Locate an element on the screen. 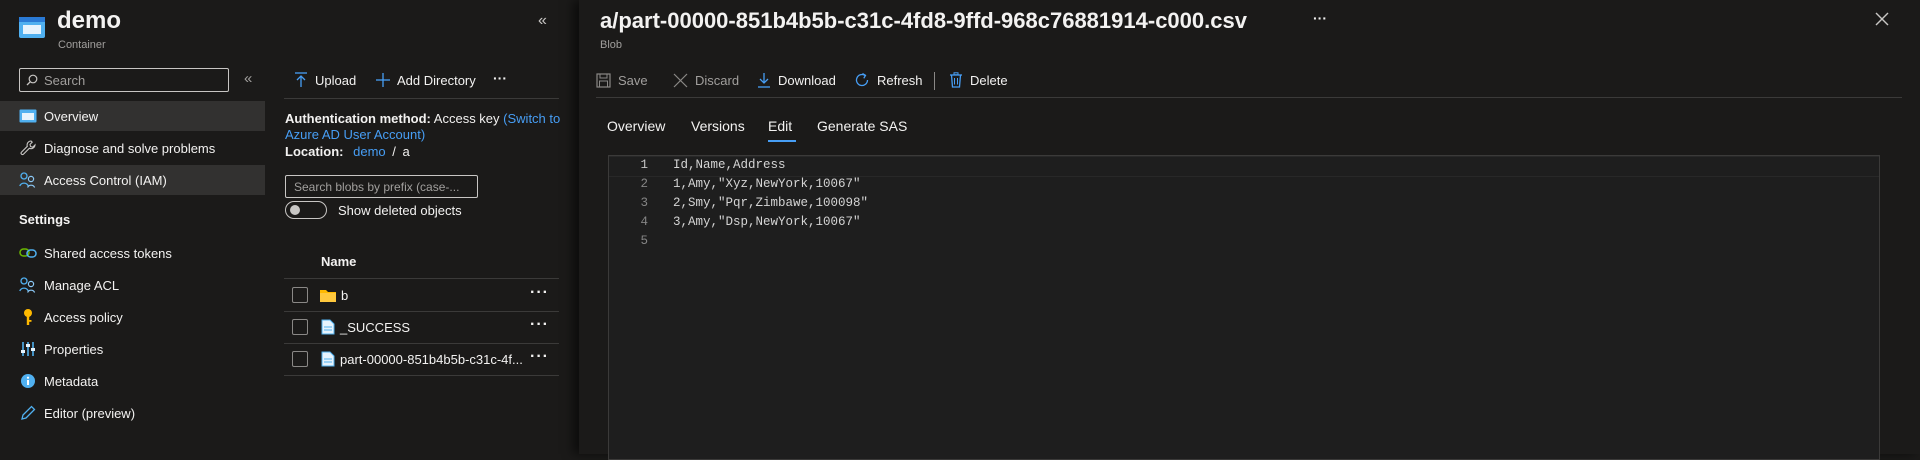 The image size is (1920, 460). sidebar-item-label: Access Control (IAM) is located at coordinates (105, 180).